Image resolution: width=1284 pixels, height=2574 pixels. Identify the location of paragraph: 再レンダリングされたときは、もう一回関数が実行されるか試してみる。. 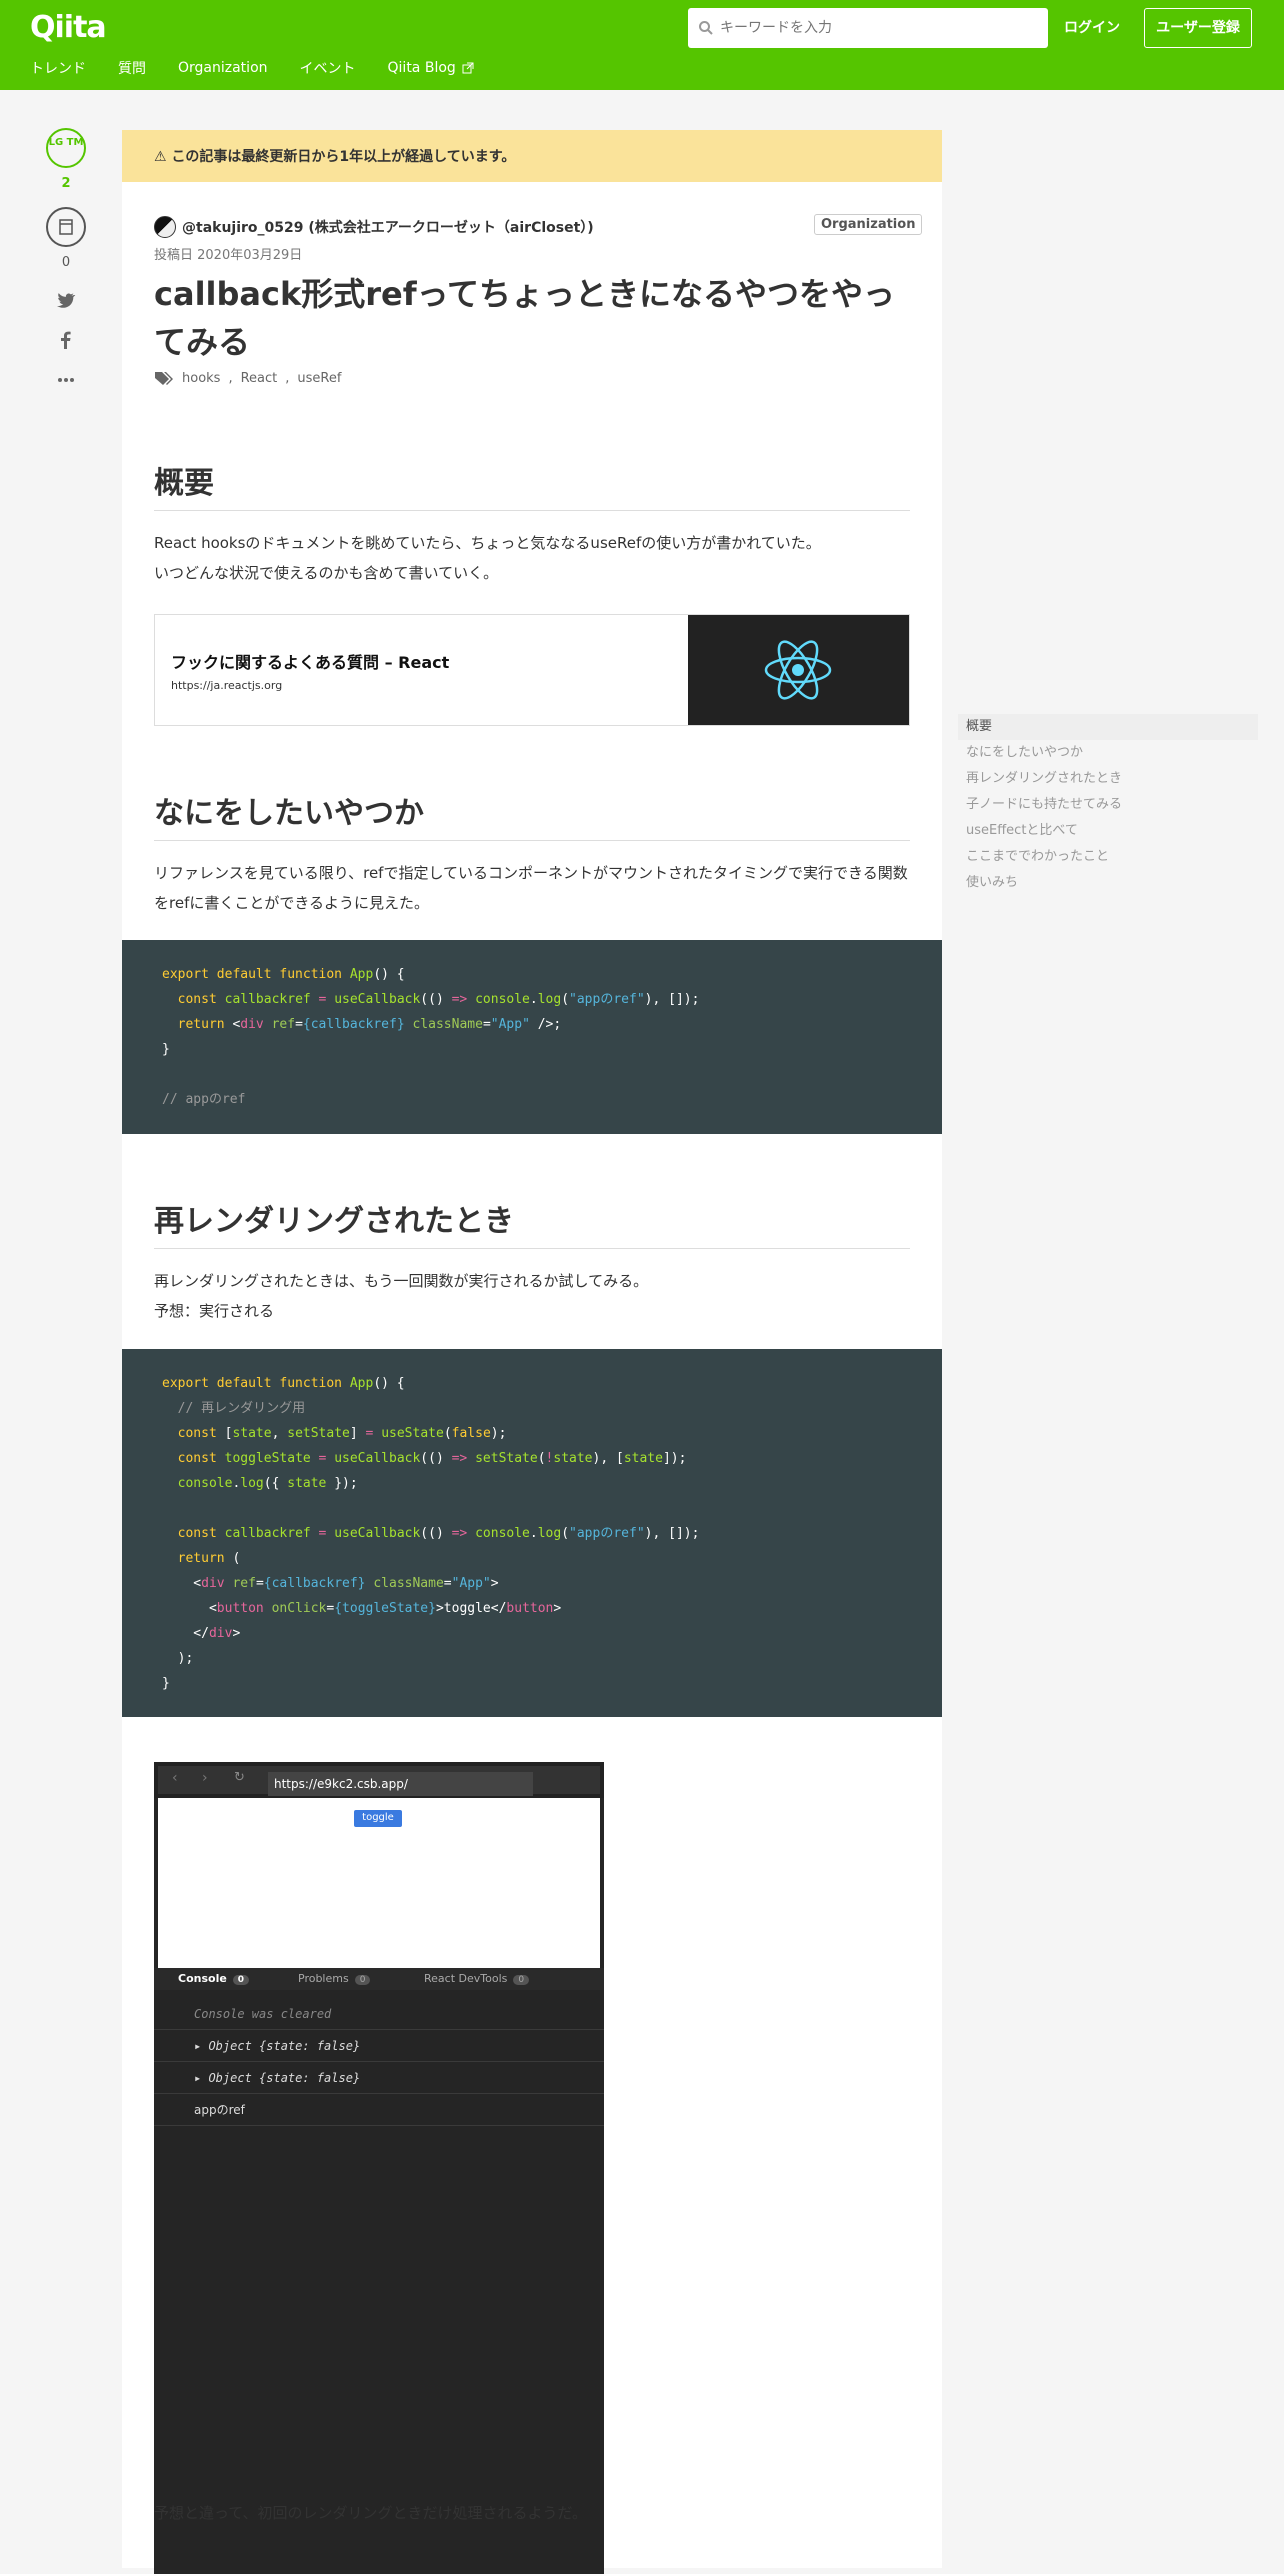
(401, 1281).